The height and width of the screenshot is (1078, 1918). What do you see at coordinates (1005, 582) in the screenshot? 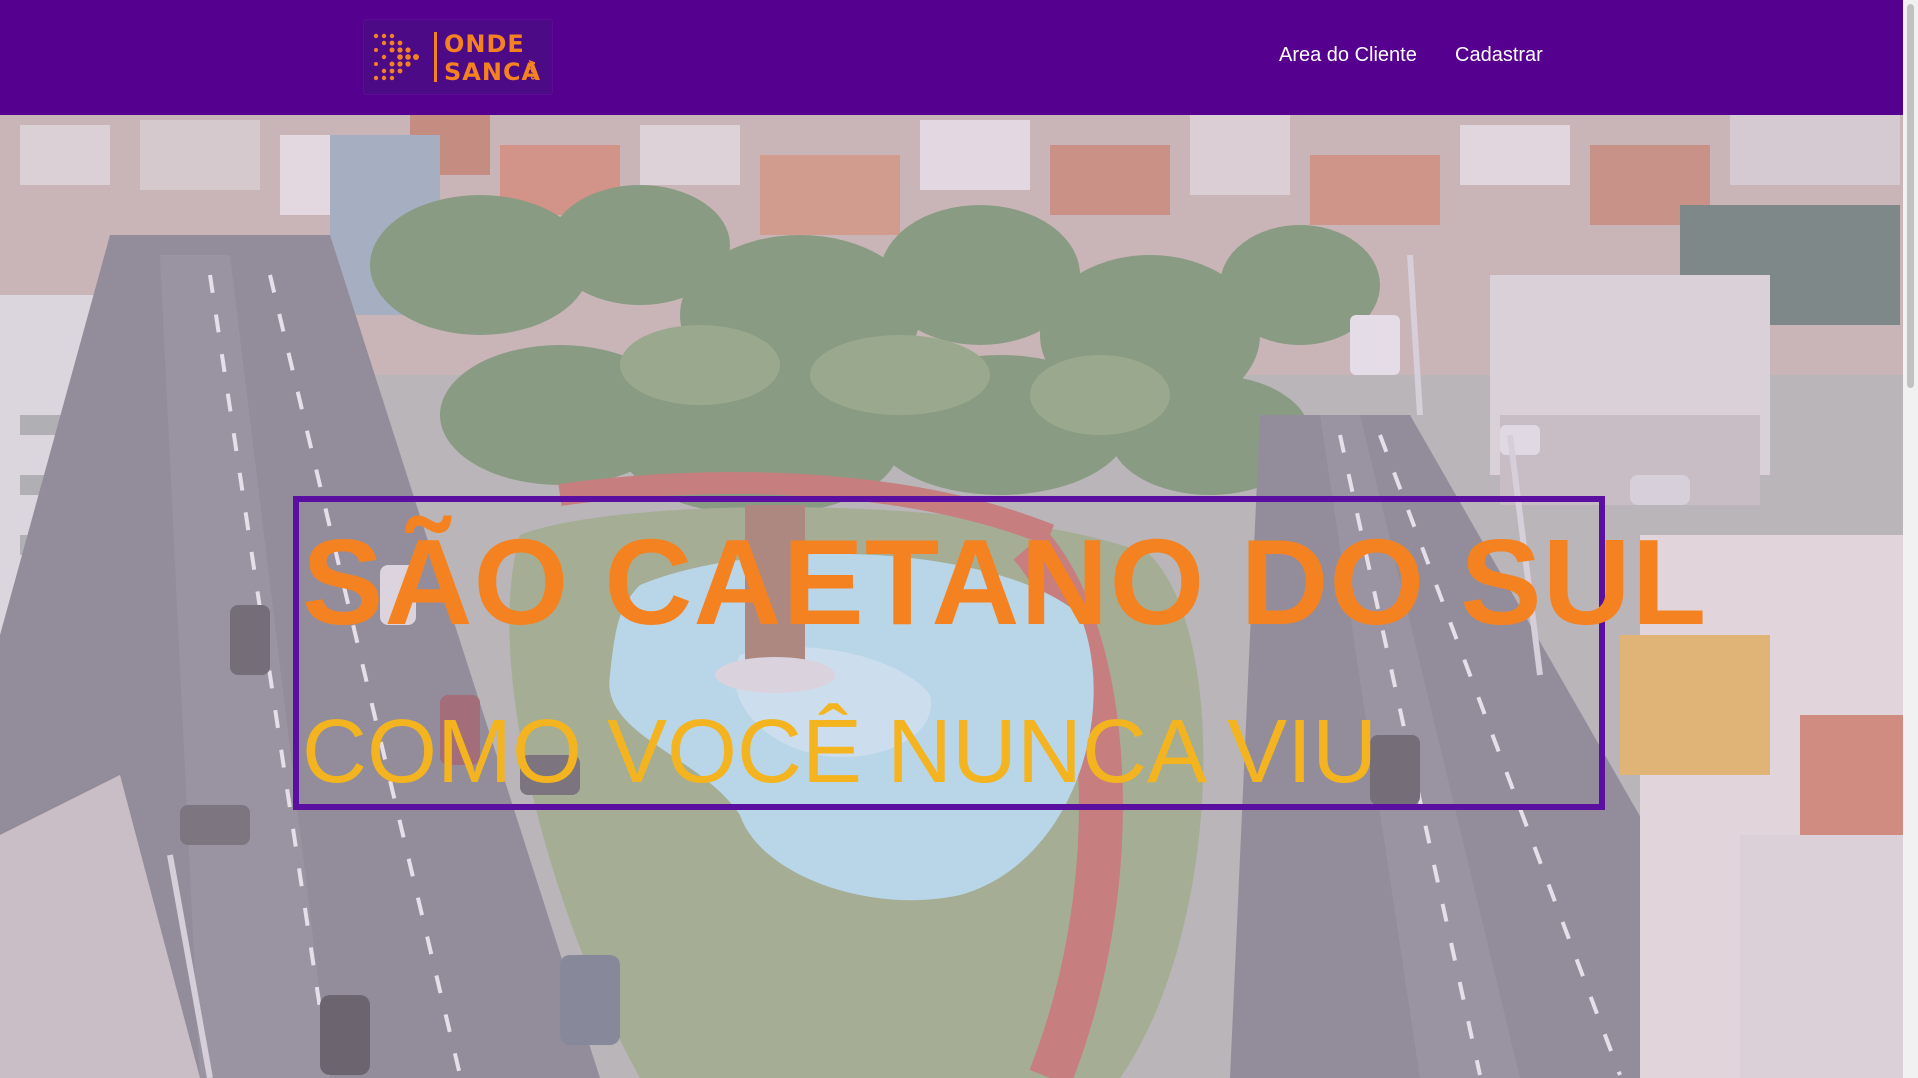
I see `hero-title: SÃO CAETANO DO SUL` at bounding box center [1005, 582].